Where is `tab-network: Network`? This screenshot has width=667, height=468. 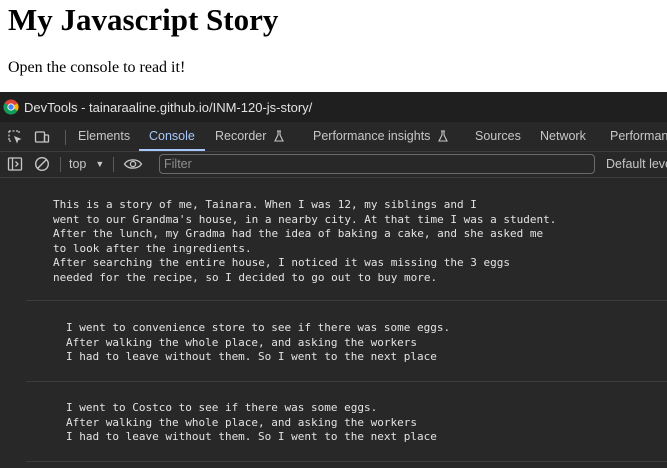 tab-network: Network is located at coordinates (563, 136).